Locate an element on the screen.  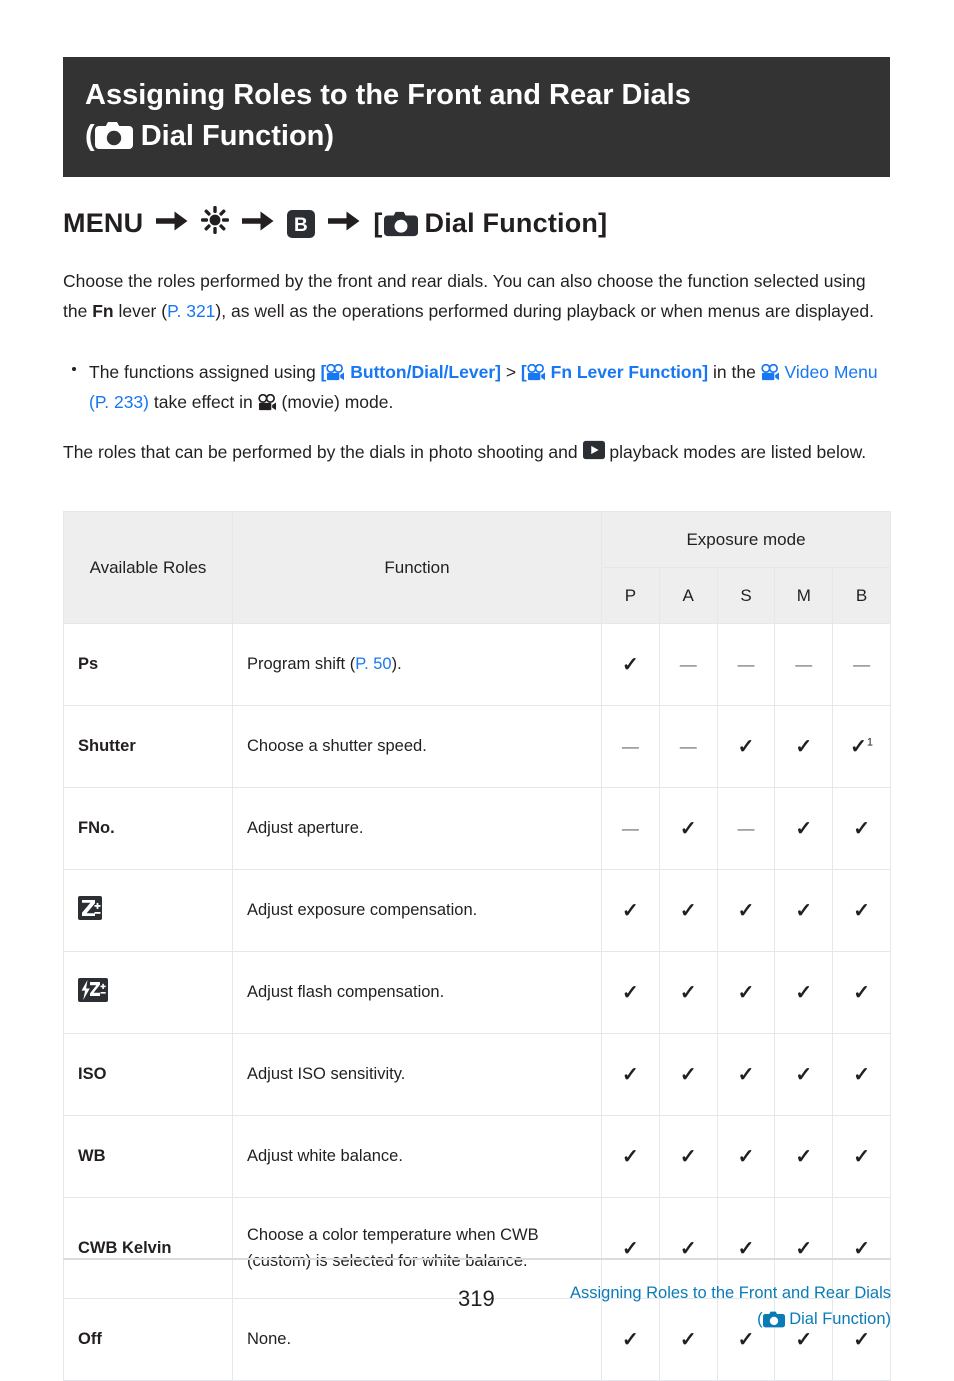
role-label: WB is located at coordinates (92, 1156).